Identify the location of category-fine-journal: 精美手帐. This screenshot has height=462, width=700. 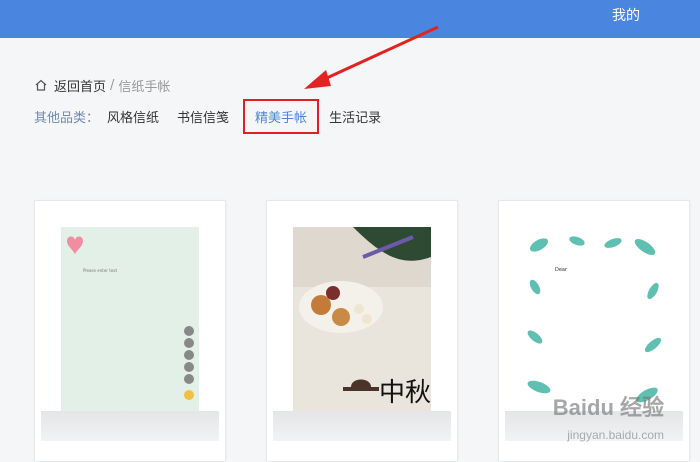
(281, 116).